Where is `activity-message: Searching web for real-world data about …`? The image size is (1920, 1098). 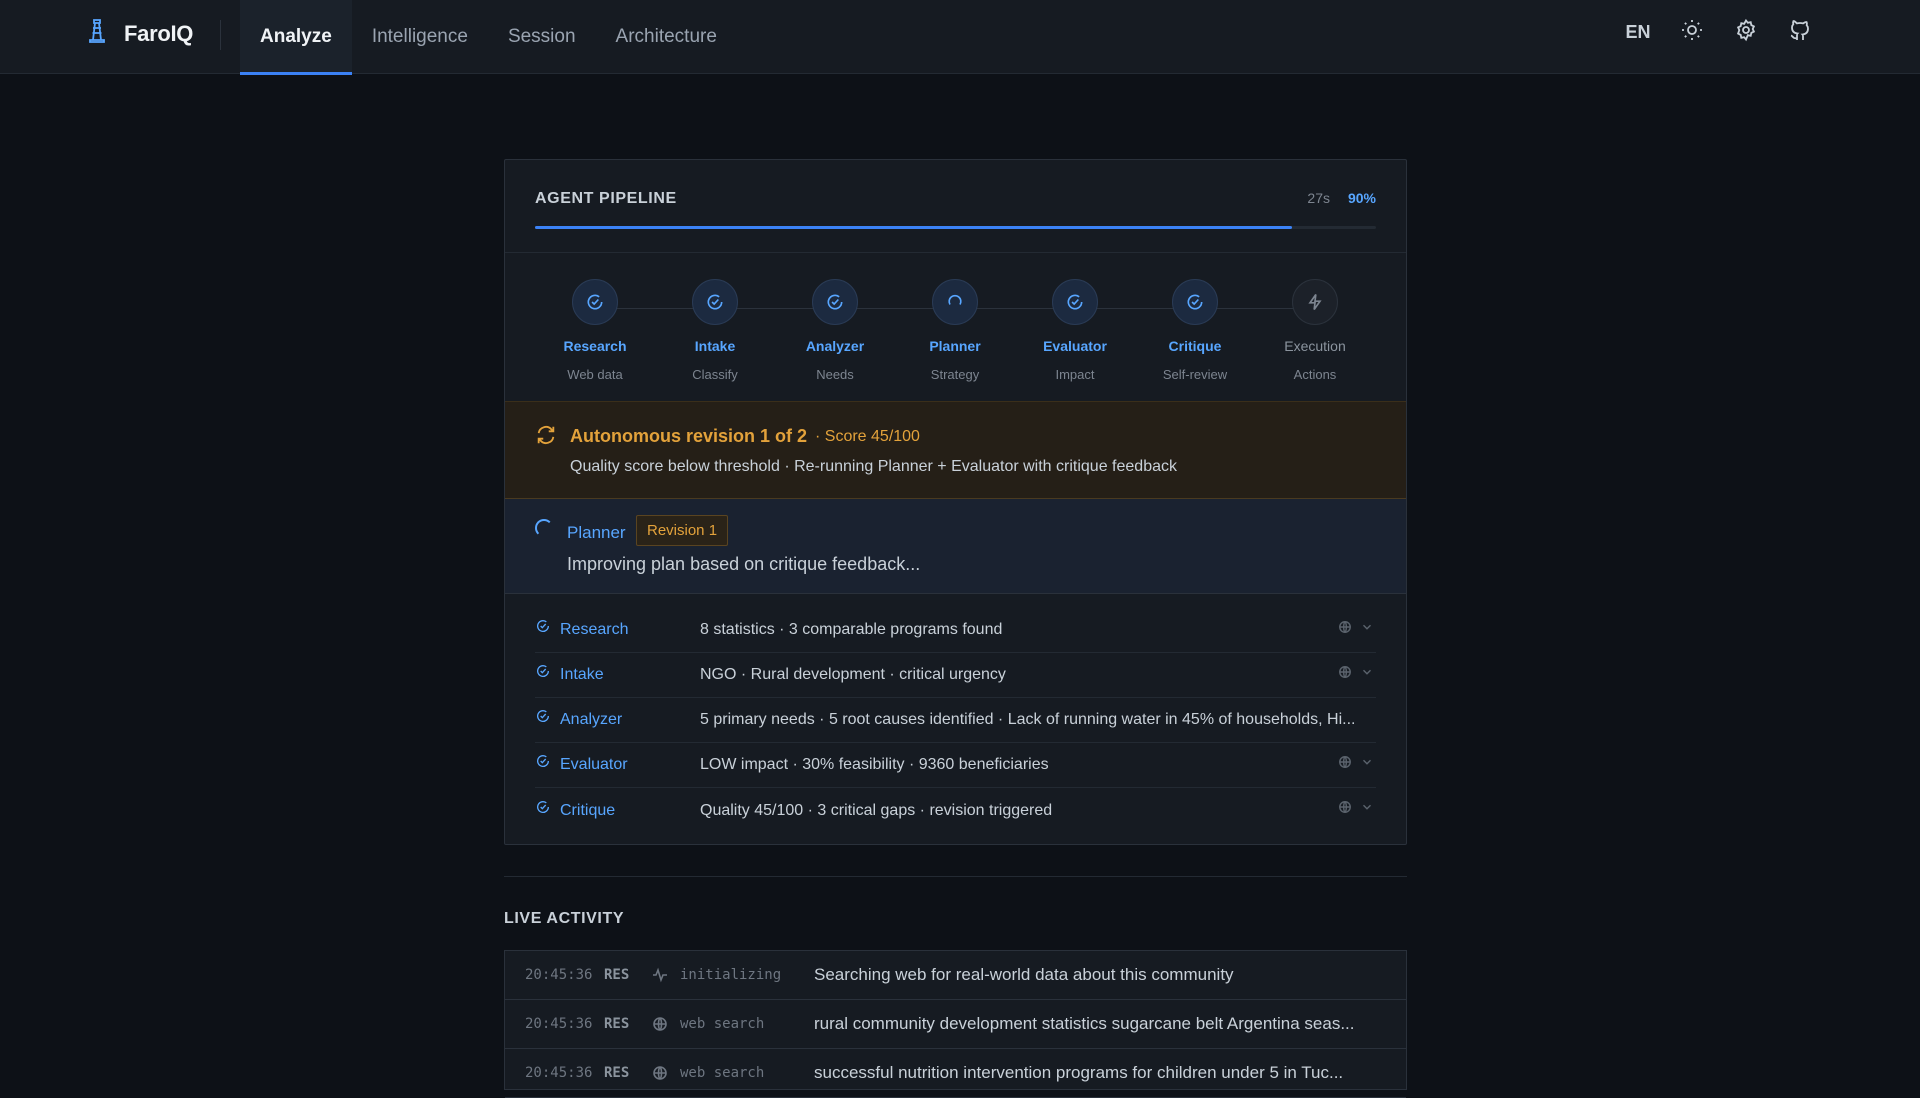
activity-message: Searching web for real-world data about … is located at coordinates (1024, 974).